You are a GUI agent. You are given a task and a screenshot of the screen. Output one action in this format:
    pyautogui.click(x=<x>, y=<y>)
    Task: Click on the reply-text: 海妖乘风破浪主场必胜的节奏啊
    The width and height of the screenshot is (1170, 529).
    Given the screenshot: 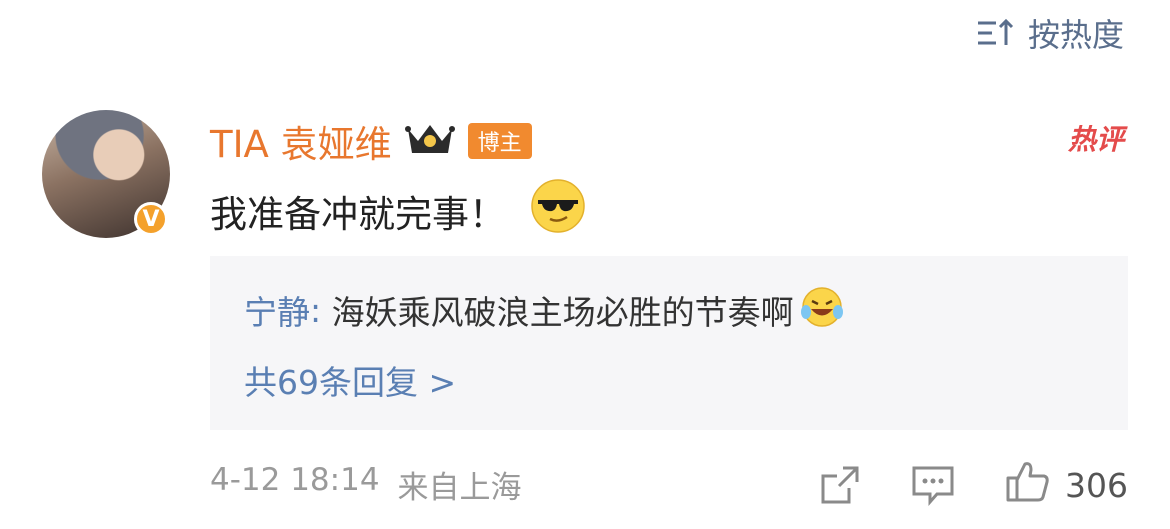 What is the action you would take?
    pyautogui.click(x=562, y=312)
    